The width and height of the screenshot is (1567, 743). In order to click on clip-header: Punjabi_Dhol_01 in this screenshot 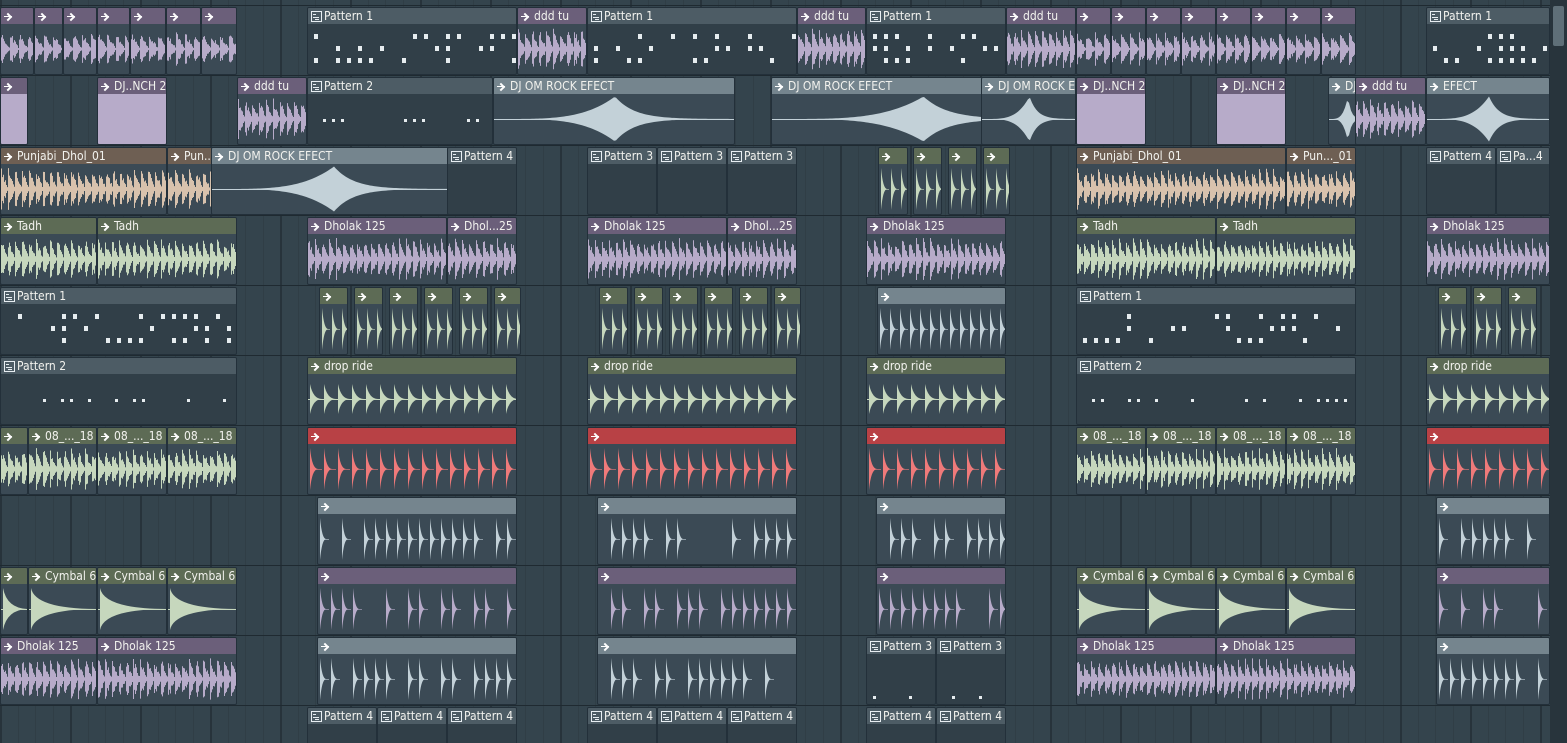, I will do `click(1181, 156)`.